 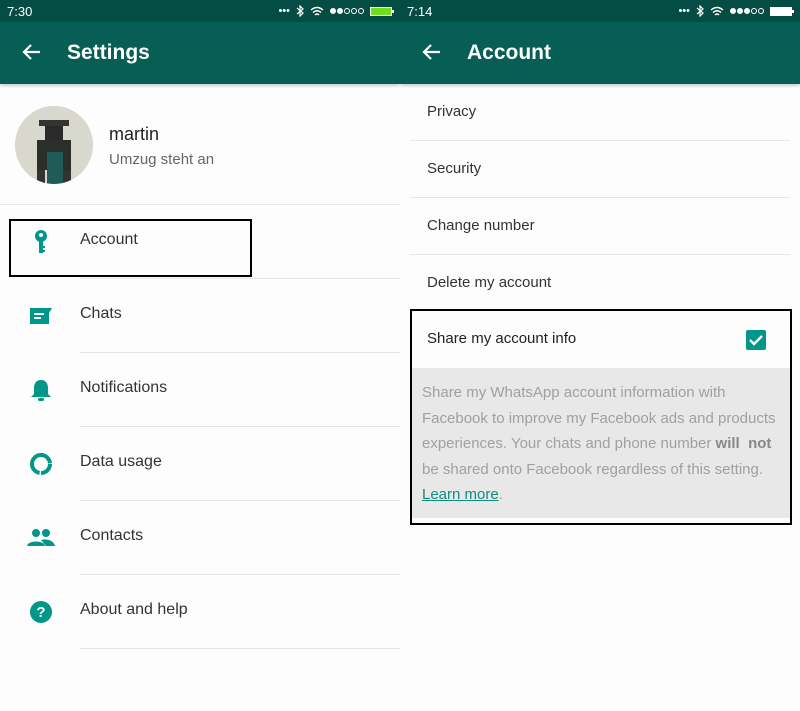 I want to click on account-item-label: Change number, so click(x=481, y=225).